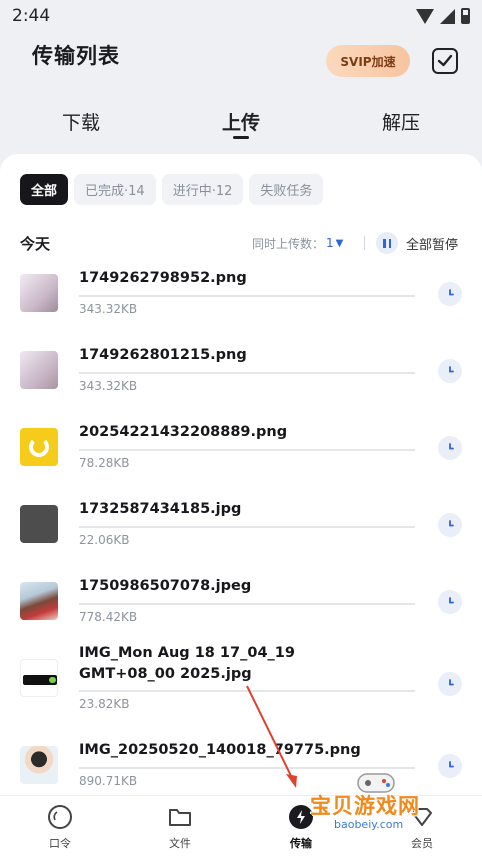  I want to click on nav-label: 传输, so click(301, 843).